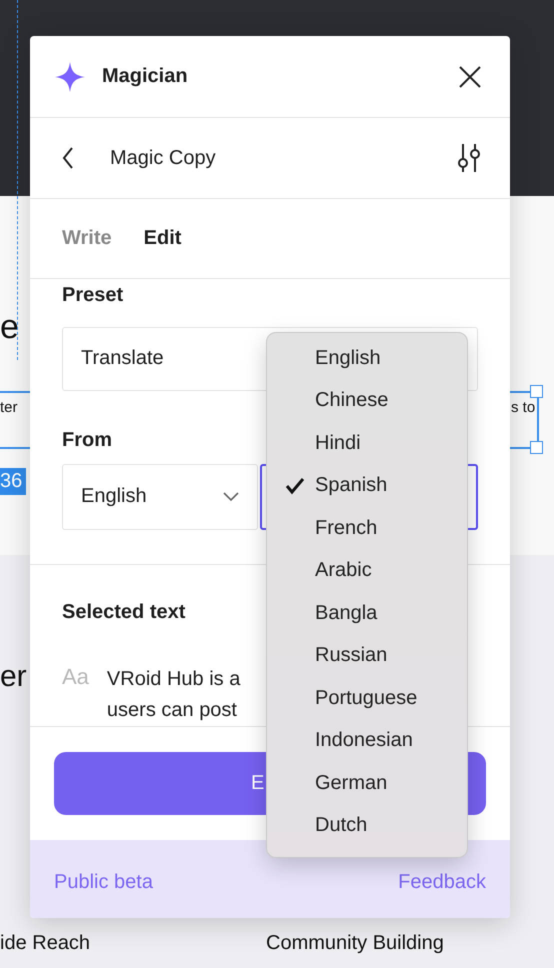 This screenshot has height=968, width=554. I want to click on canvas-text: ide Reach, so click(45, 943).